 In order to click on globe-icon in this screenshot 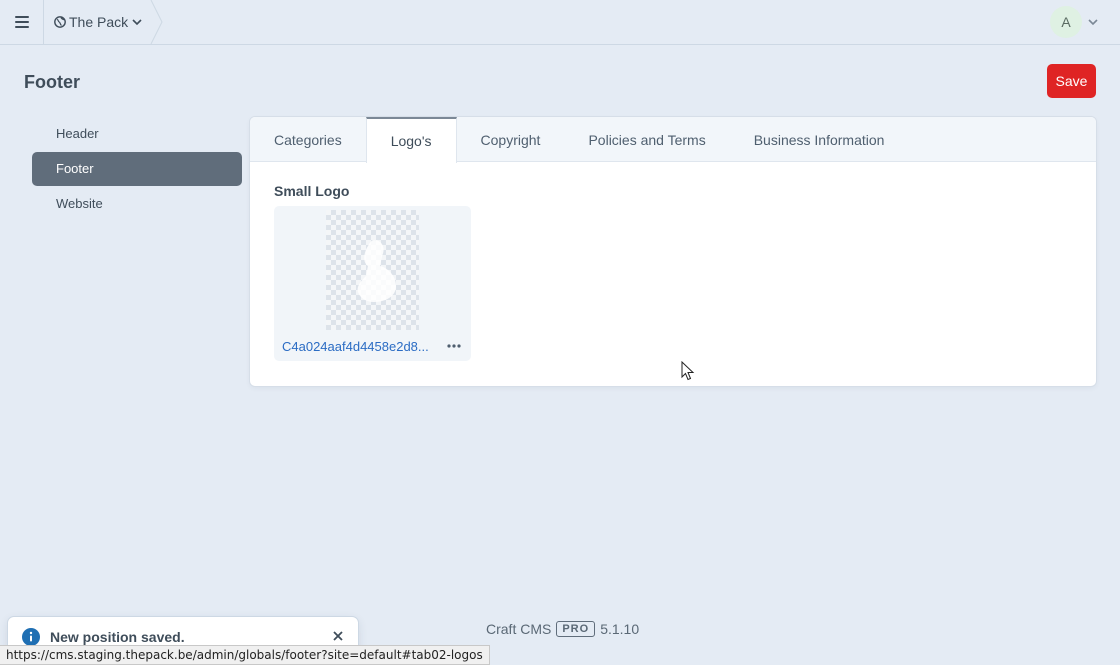, I will do `click(60, 22)`.